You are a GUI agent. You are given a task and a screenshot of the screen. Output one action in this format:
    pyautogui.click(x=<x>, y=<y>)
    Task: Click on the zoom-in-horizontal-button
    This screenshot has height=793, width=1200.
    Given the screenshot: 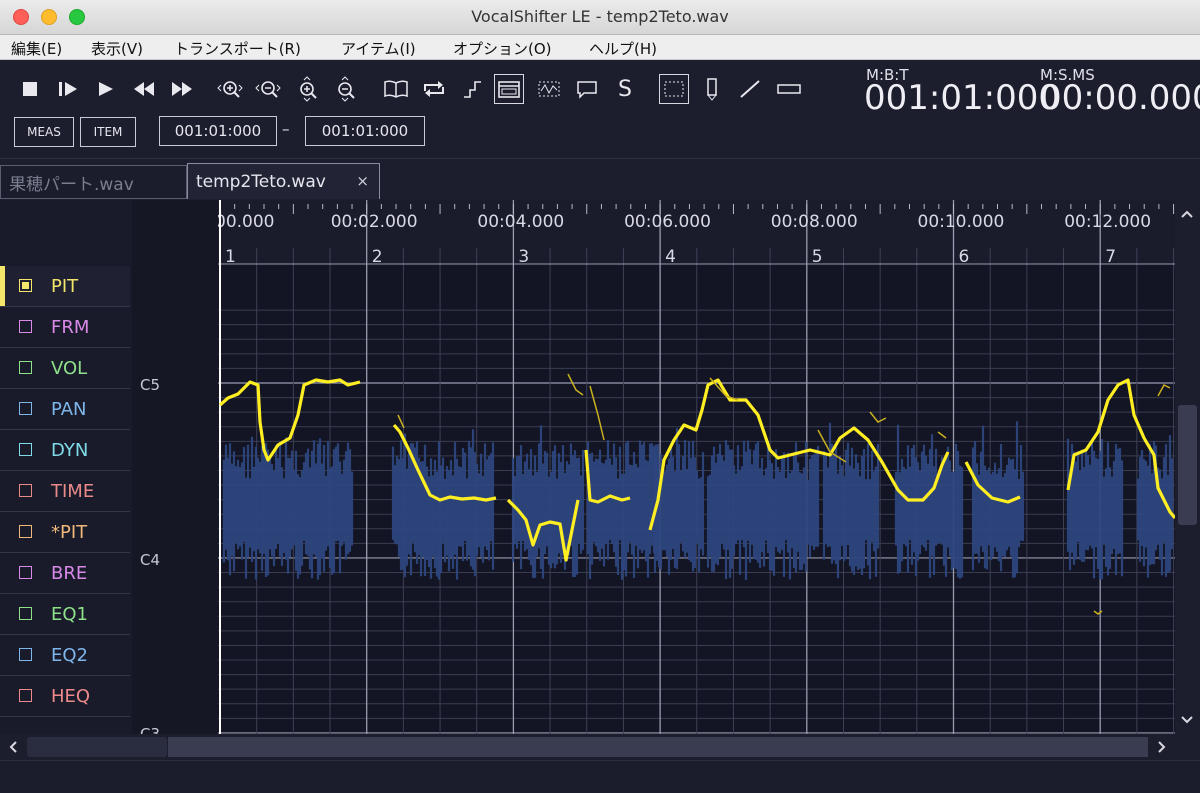 What is the action you would take?
    pyautogui.click(x=230, y=89)
    